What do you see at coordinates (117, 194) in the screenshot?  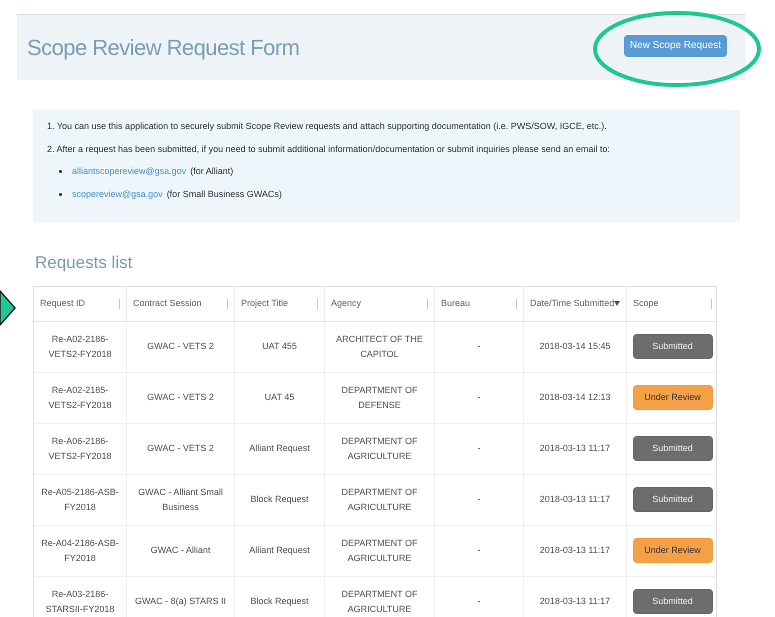 I see `email-link: scopereview@gsa.gov` at bounding box center [117, 194].